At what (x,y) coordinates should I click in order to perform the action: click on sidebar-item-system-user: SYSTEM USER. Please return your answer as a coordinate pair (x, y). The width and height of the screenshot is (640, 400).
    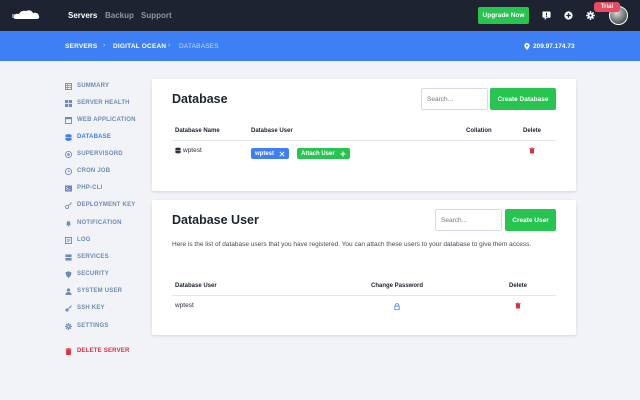
    Looking at the image, I should click on (93, 291).